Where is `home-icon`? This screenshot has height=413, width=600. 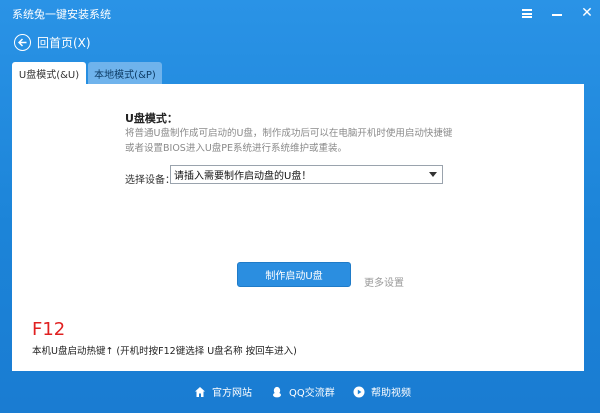
home-icon is located at coordinates (200, 392).